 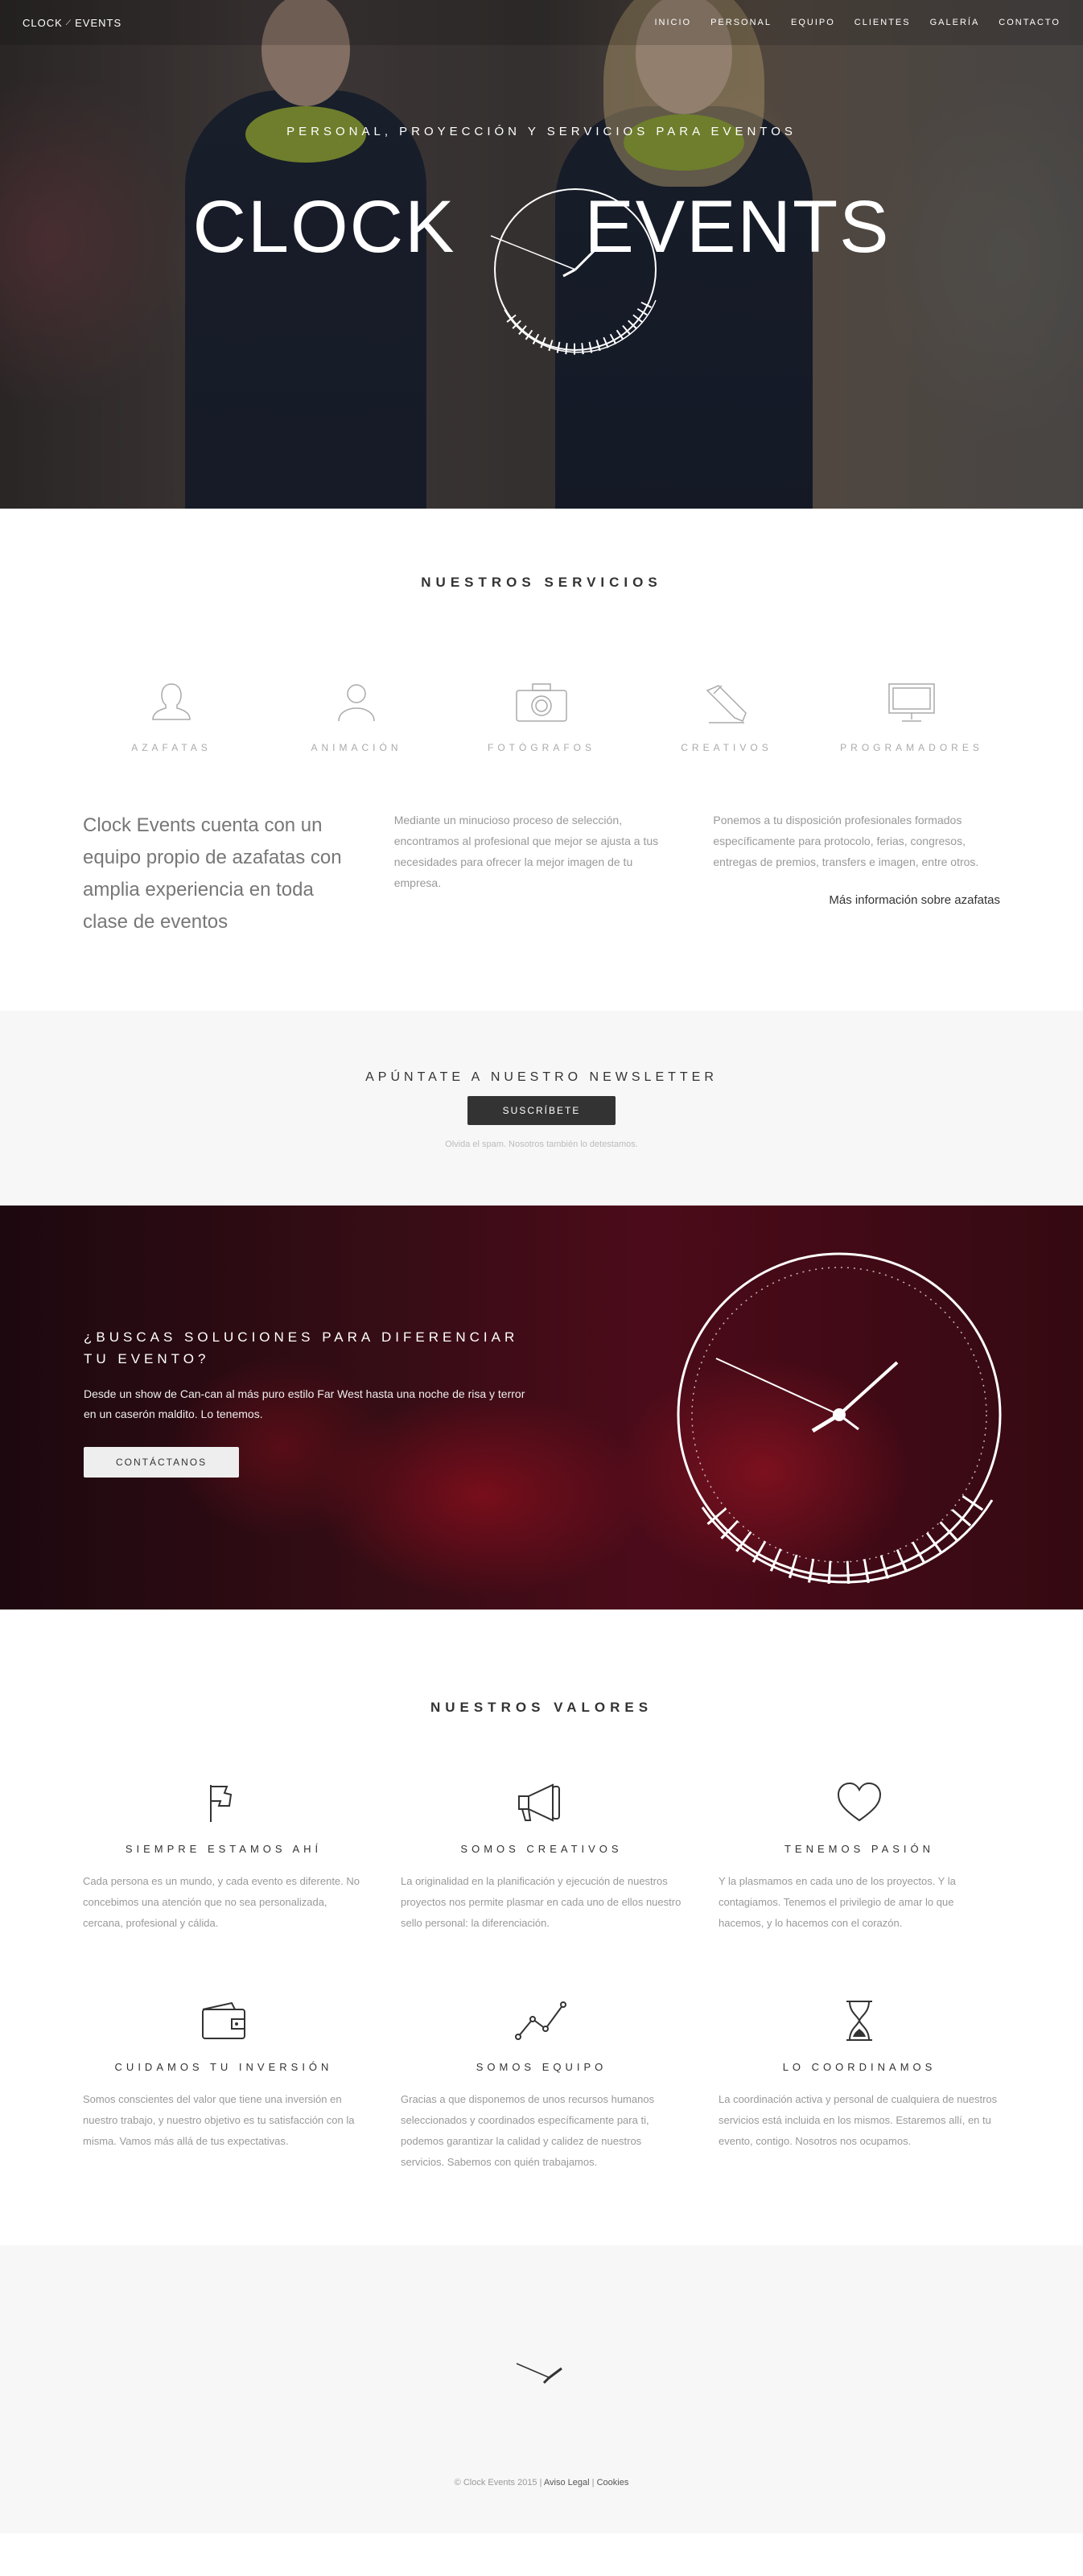 What do you see at coordinates (859, 1802) in the screenshot?
I see `heart-icon` at bounding box center [859, 1802].